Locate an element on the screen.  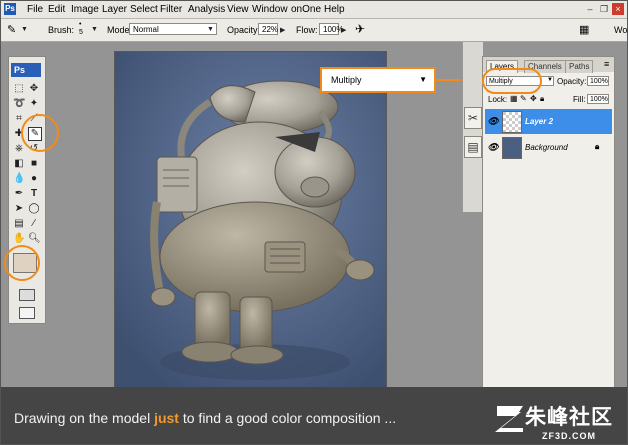
info-panel-icon: ▤ is located at coordinates (473, 147).